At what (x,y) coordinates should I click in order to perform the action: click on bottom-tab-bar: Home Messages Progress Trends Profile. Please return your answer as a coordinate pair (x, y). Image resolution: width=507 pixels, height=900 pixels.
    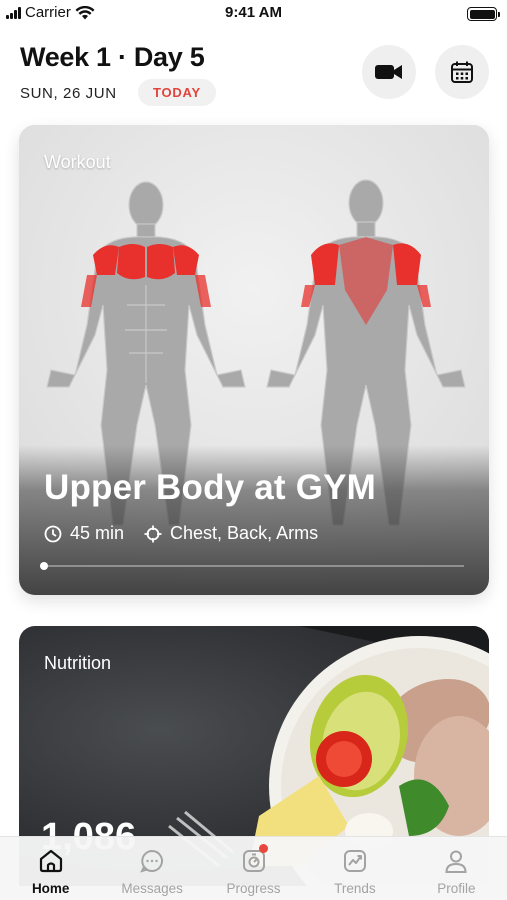
    Looking at the image, I should click on (253, 868).